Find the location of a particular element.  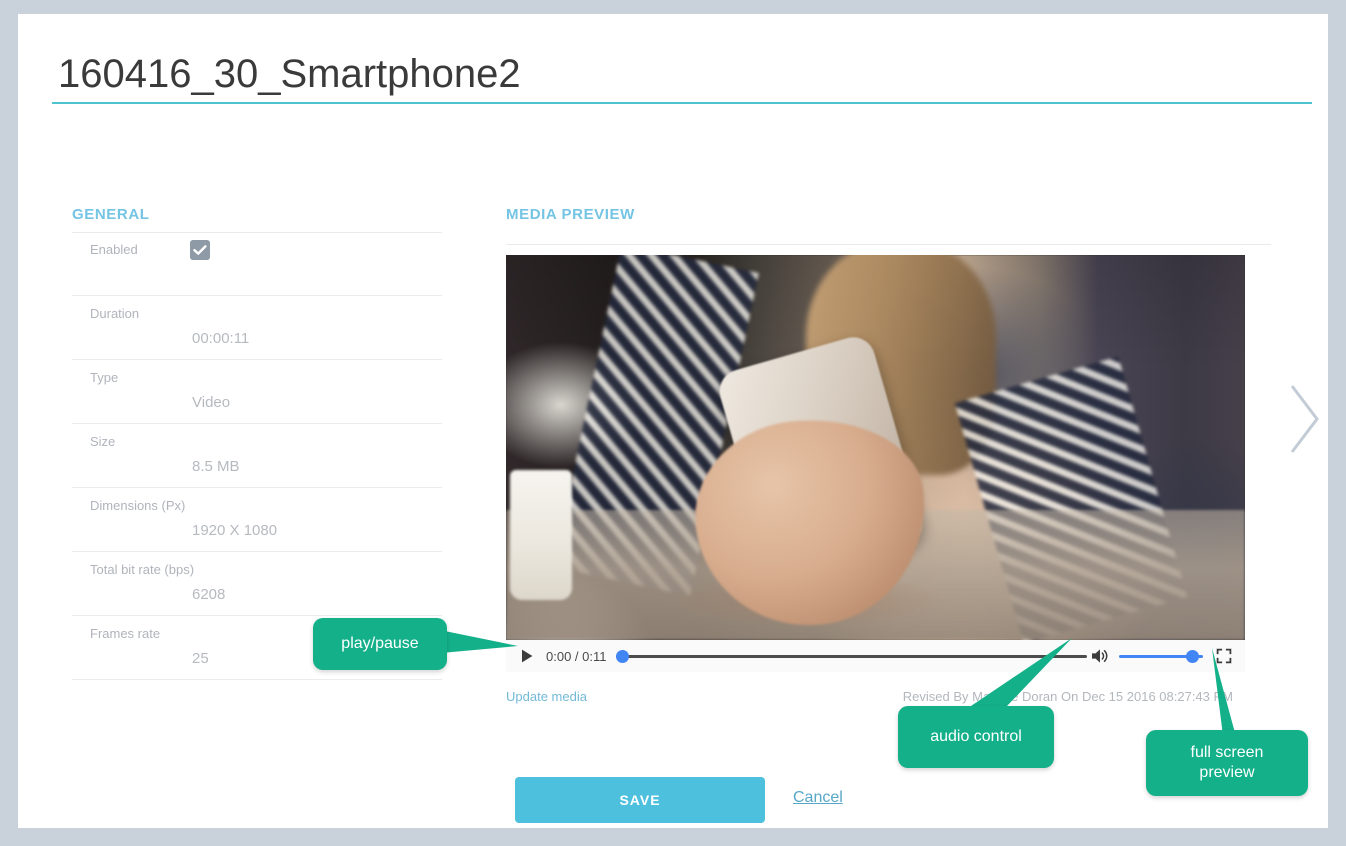

field-value: 00:00:11 is located at coordinates (221, 338).